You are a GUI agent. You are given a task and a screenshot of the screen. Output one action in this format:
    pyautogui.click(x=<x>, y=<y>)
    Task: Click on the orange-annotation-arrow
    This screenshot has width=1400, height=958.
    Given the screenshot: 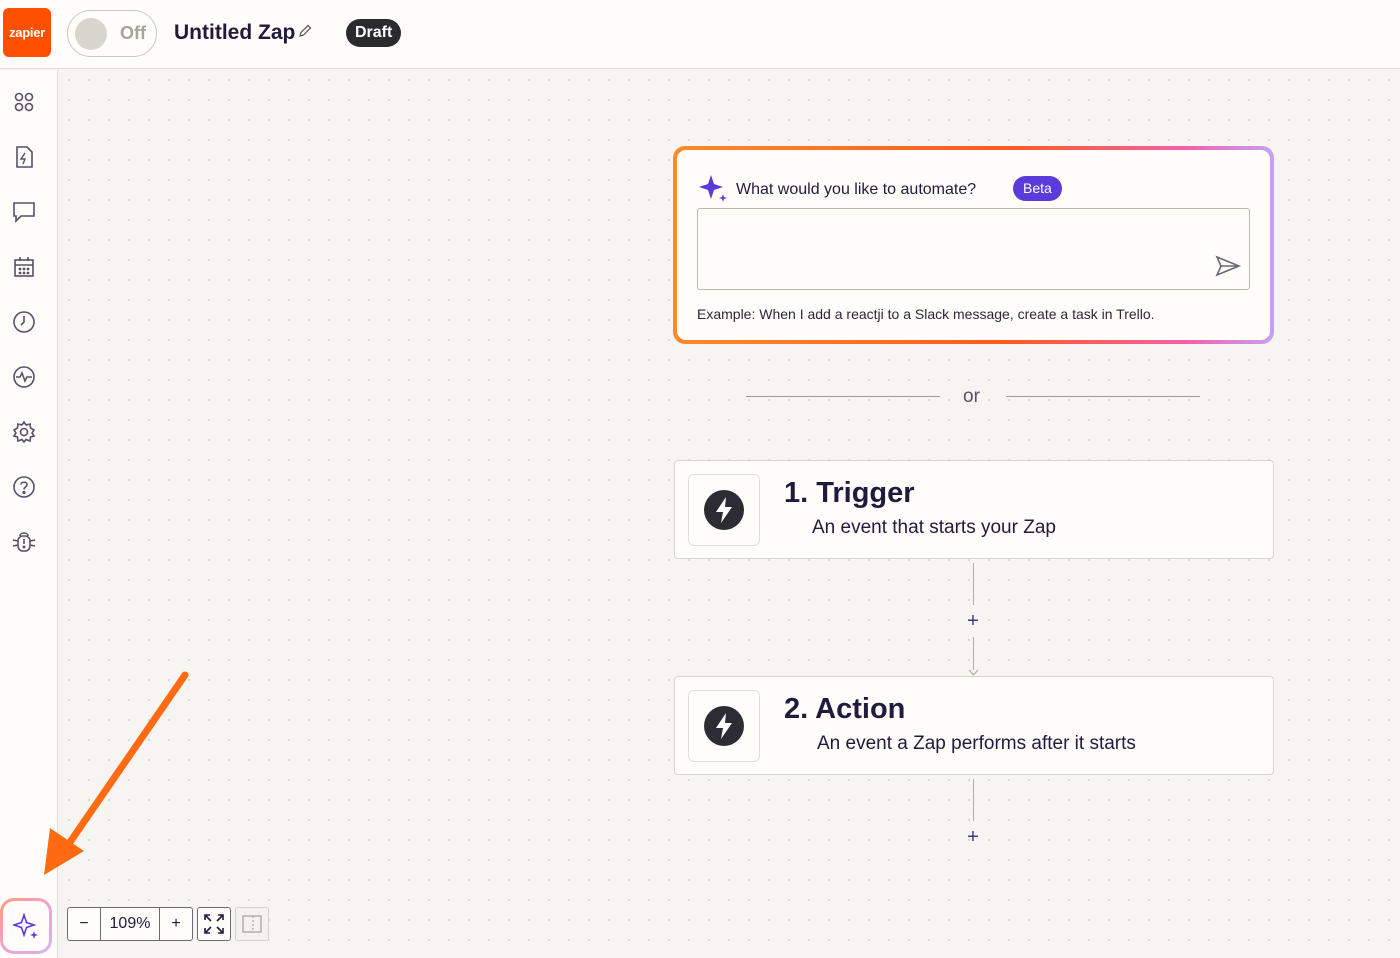 What is the action you would take?
    pyautogui.click(x=116, y=773)
    